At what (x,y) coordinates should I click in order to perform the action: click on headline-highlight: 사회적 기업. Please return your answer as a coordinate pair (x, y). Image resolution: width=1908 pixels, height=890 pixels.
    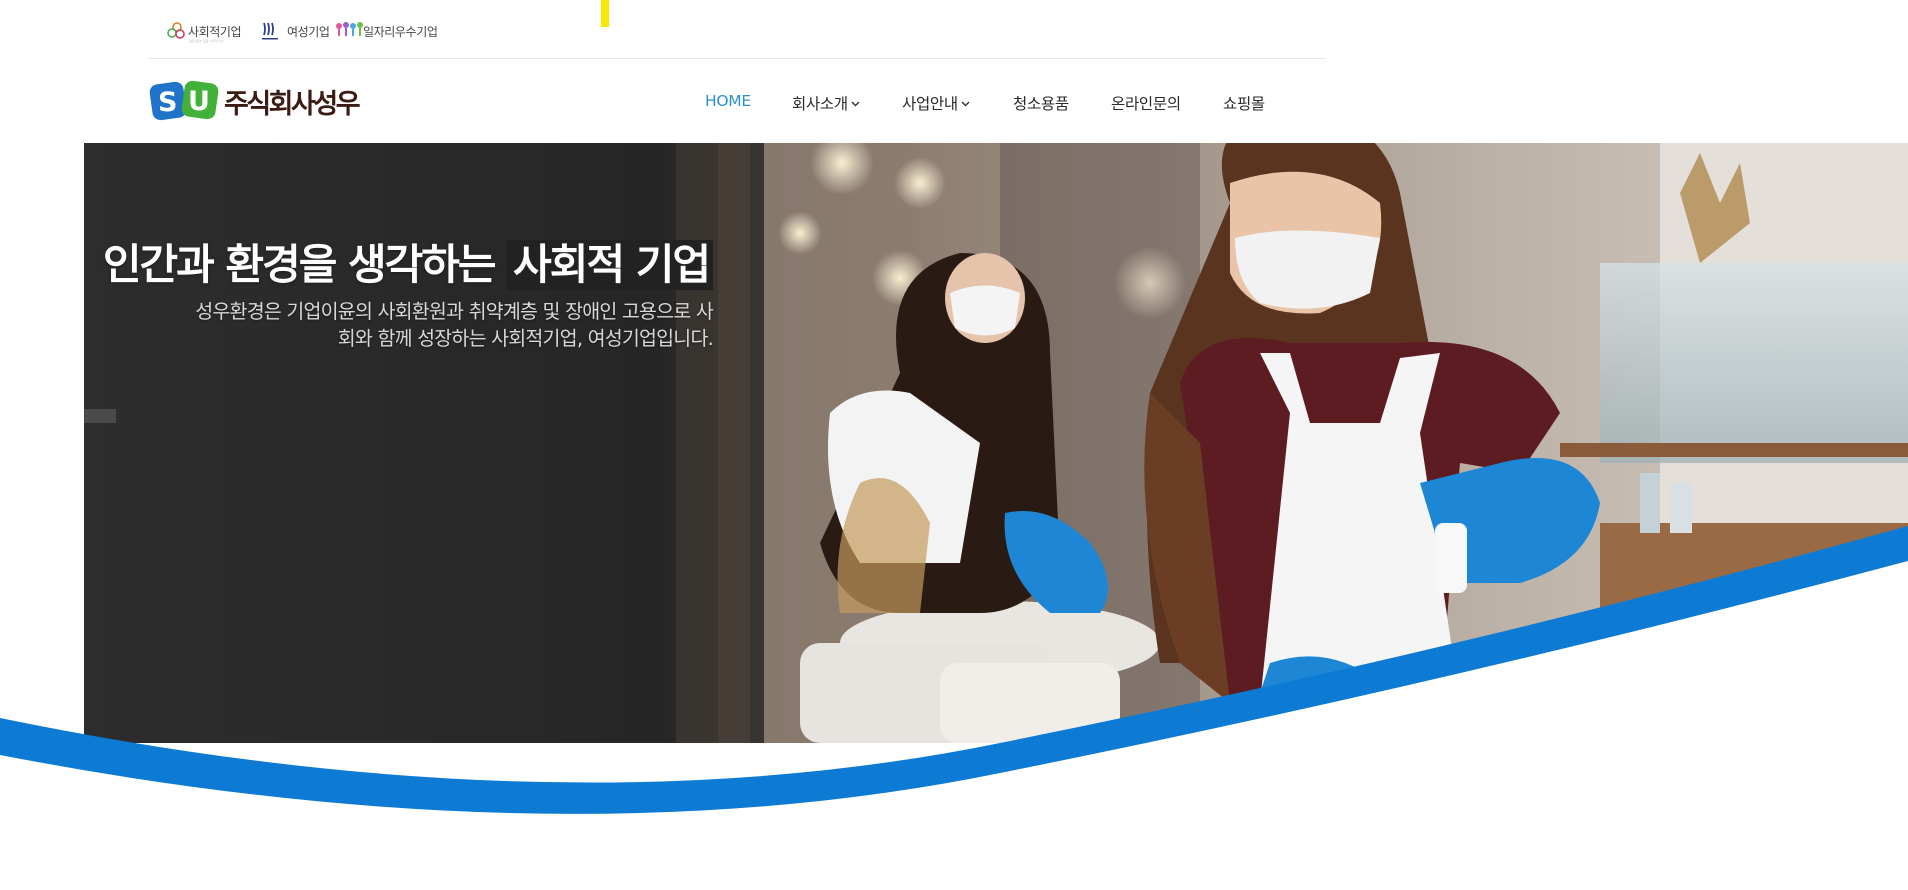
    Looking at the image, I should click on (610, 265).